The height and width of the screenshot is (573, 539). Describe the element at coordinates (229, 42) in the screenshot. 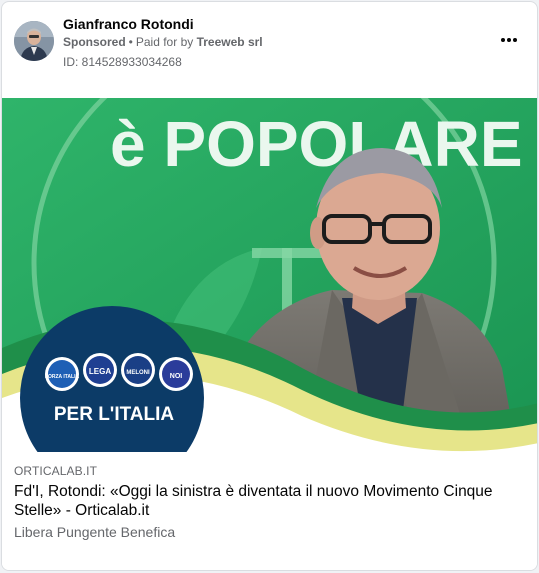

I see `paid-for-name: Treeweb srl` at that location.